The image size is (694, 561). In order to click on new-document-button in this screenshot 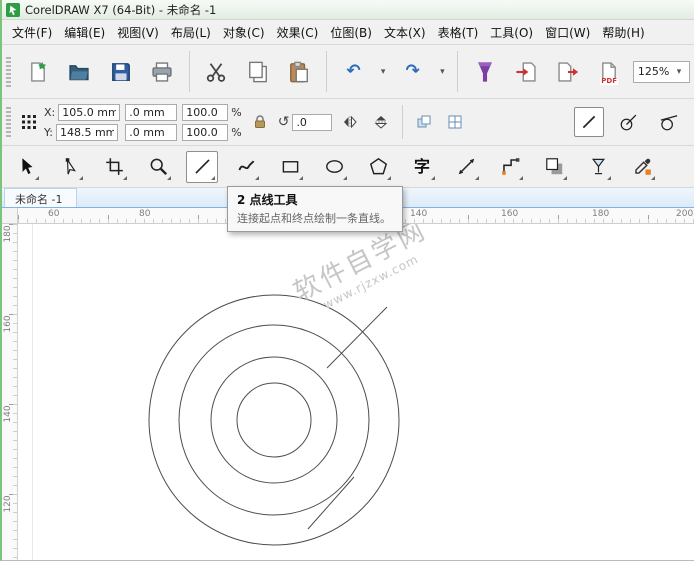, I will do `click(37, 72)`.